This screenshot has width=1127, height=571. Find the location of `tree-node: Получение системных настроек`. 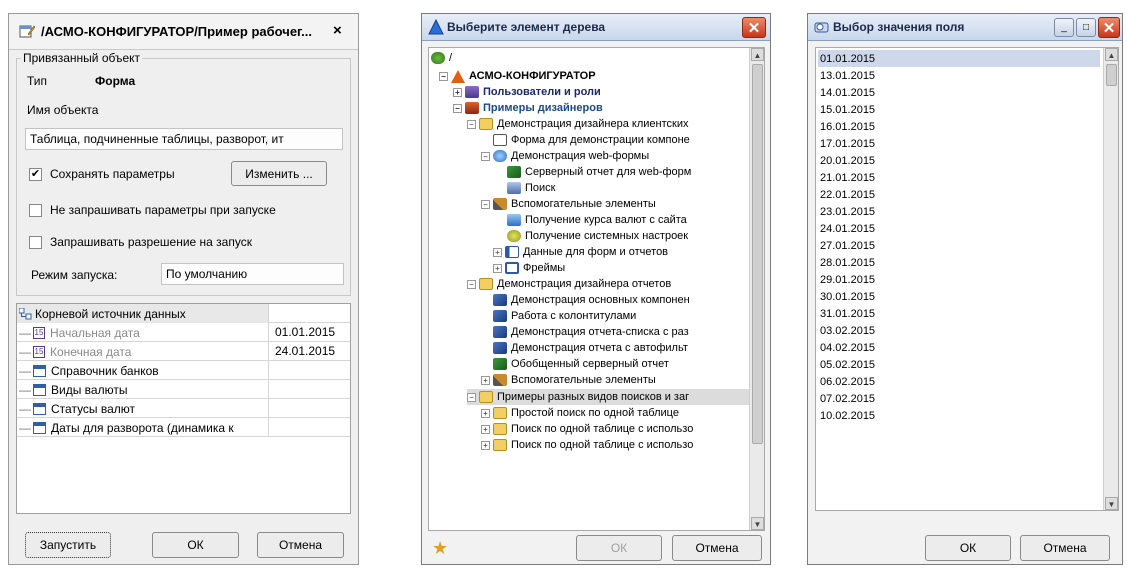

tree-node: Получение системных настроек is located at coordinates (597, 236).